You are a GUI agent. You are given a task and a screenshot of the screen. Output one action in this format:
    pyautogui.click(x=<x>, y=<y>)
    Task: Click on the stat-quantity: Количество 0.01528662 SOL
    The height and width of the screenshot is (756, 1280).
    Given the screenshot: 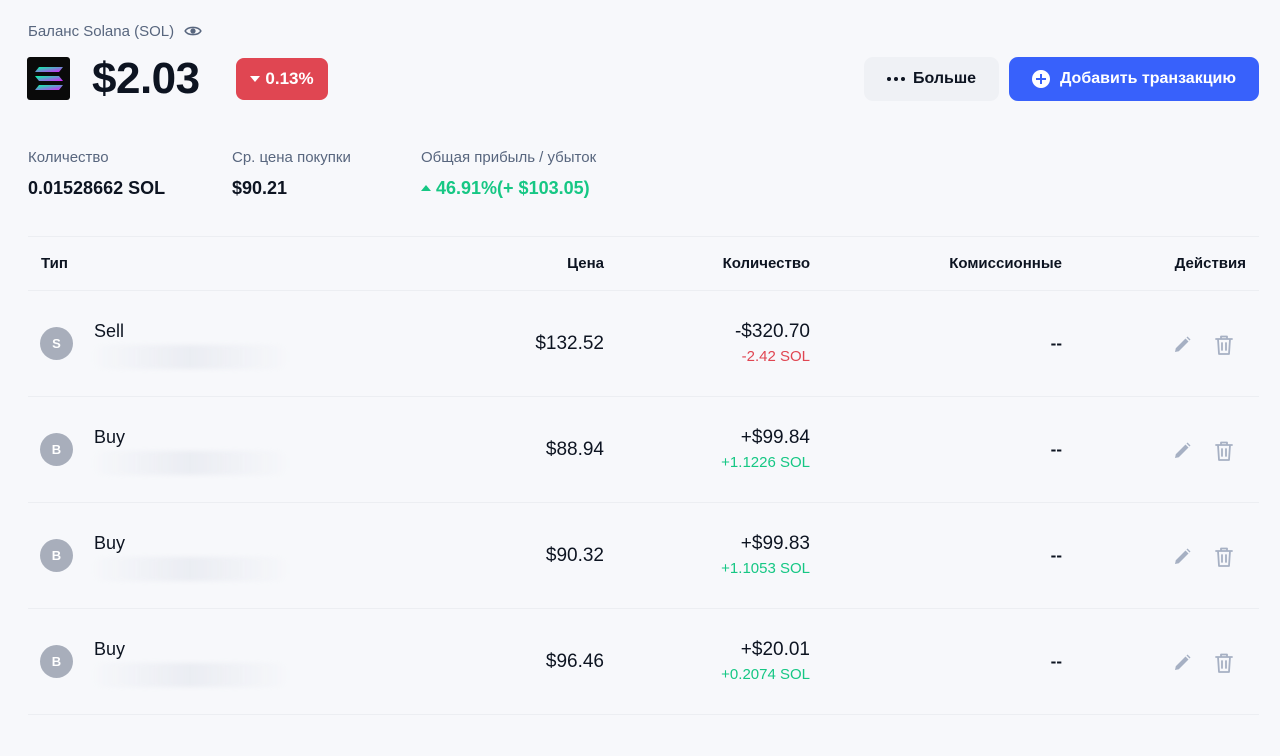 What is the action you would take?
    pyautogui.click(x=96, y=173)
    